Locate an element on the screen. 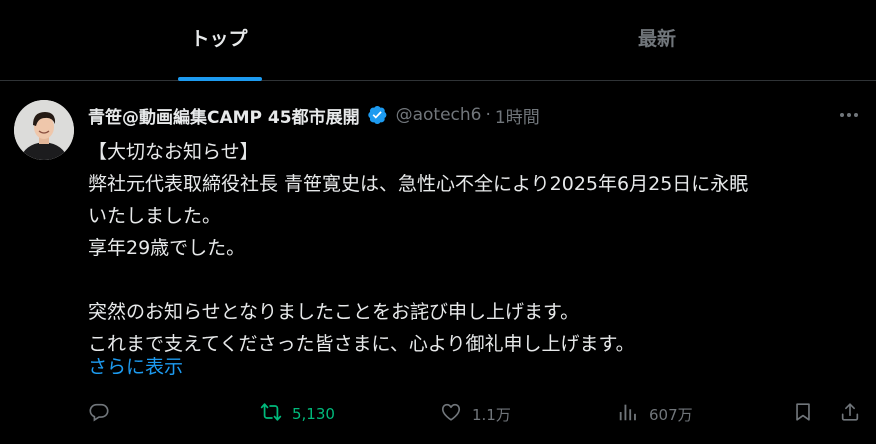  retweet-button: 5,130 is located at coordinates (297, 414).